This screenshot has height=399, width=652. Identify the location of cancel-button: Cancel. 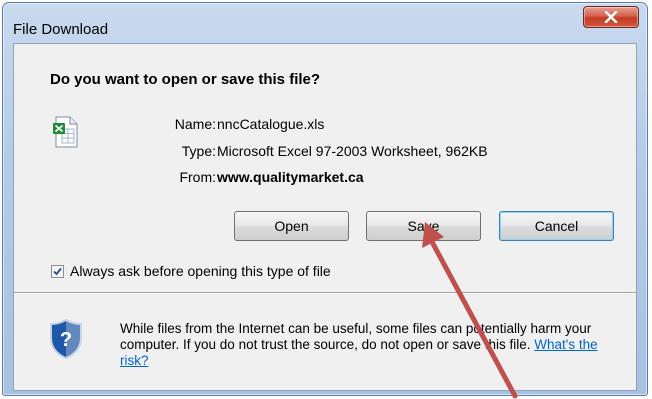
(556, 226).